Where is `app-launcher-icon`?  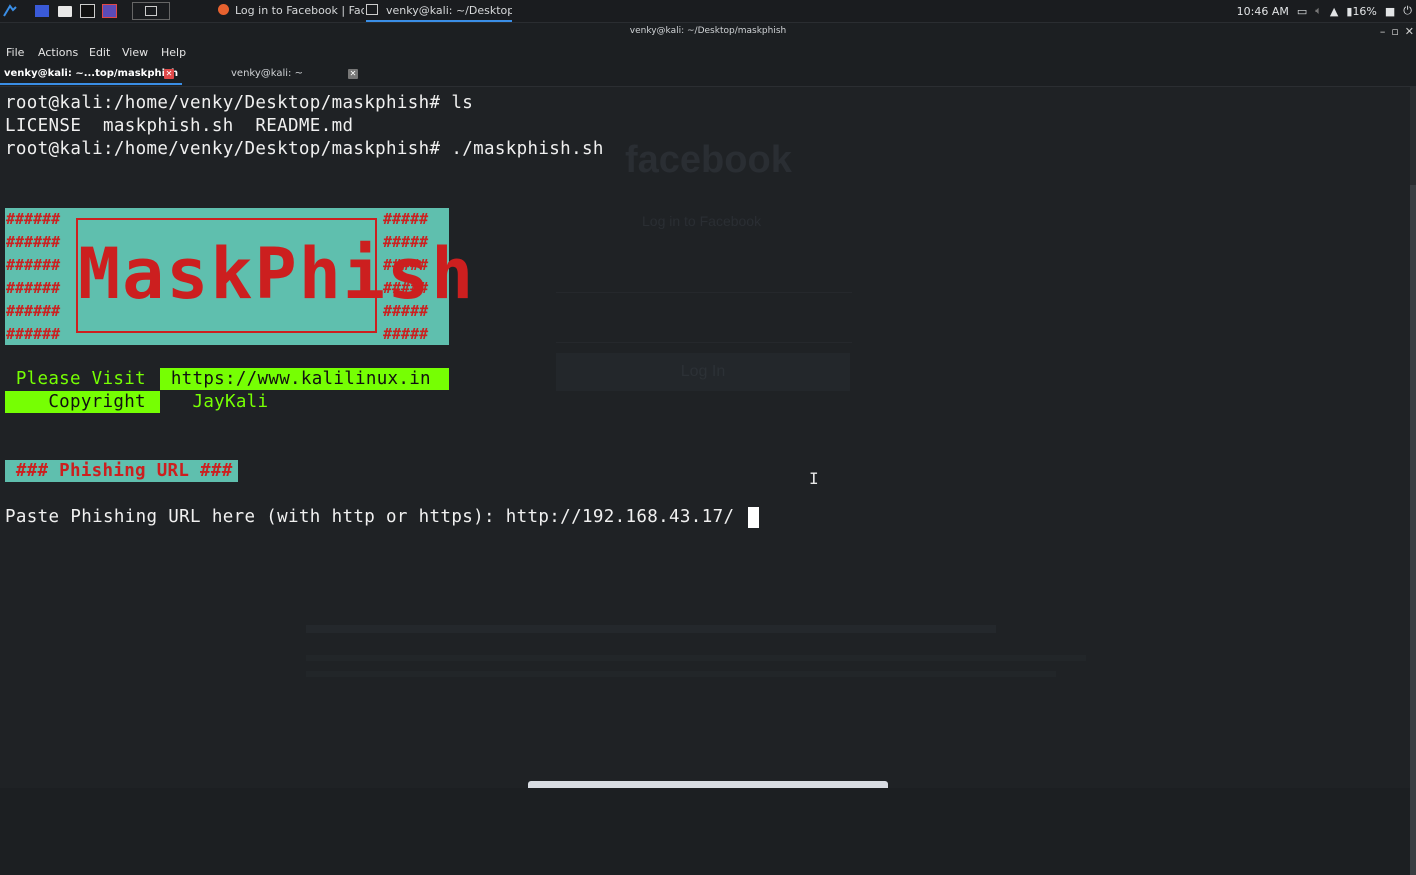
app-launcher-icon is located at coordinates (109, 11).